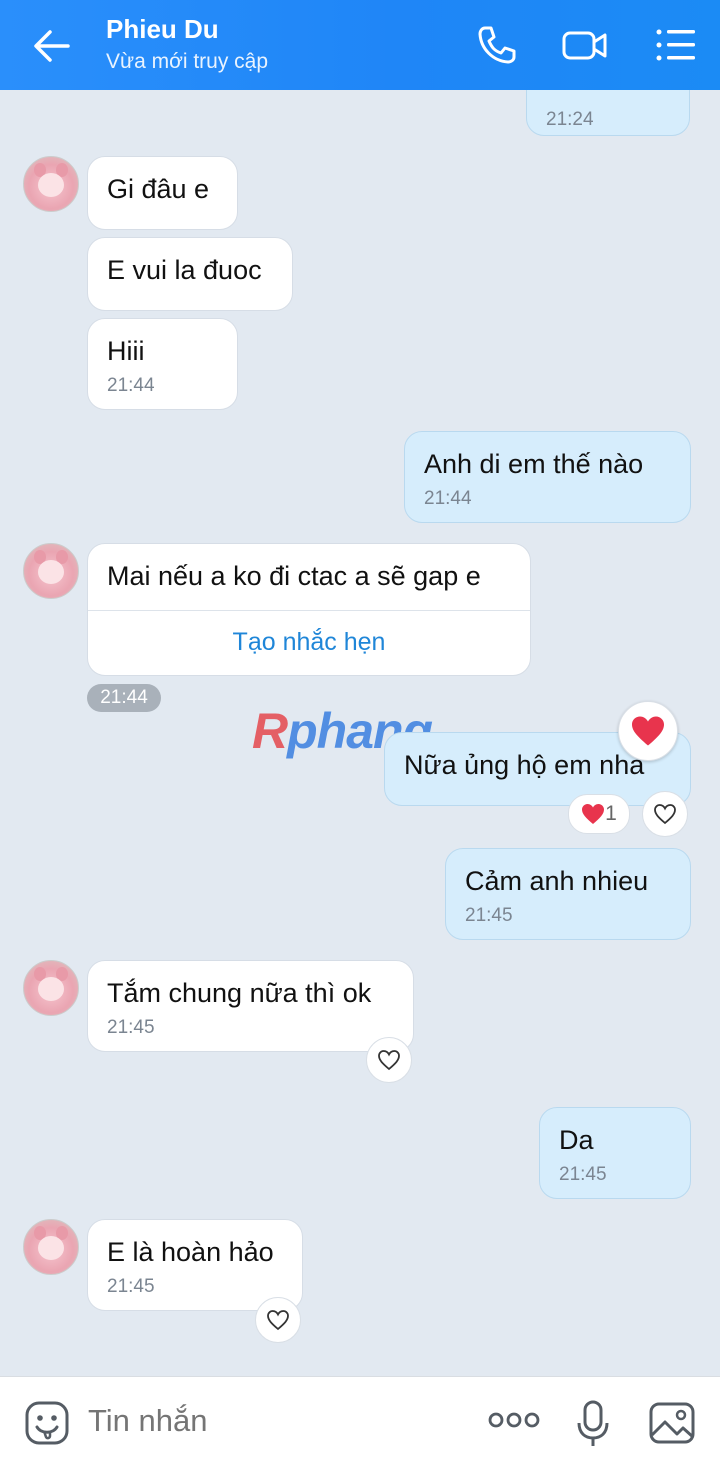 This screenshot has height=1468, width=720. I want to click on message-input, so click(268, 1421).